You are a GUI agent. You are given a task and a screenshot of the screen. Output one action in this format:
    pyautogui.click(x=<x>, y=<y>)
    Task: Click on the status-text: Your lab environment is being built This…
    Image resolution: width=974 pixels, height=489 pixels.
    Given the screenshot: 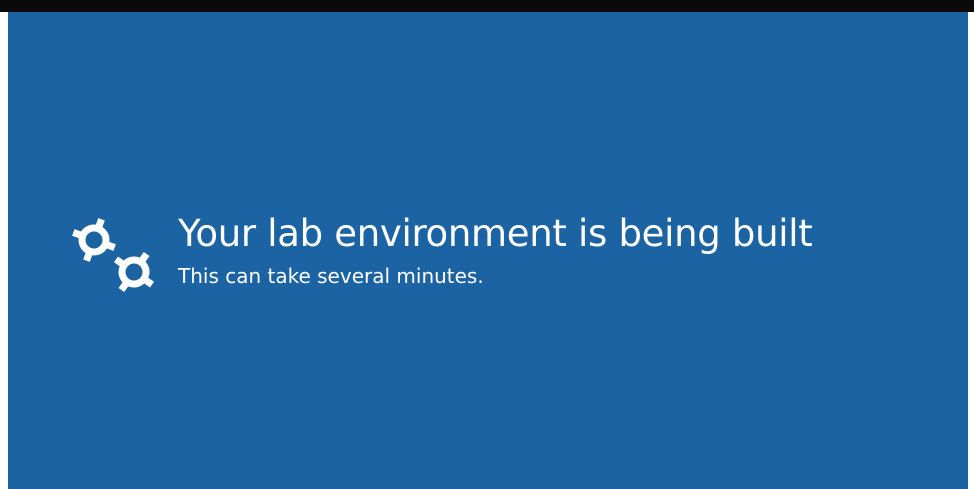 What is the action you would take?
    pyautogui.click(x=495, y=250)
    